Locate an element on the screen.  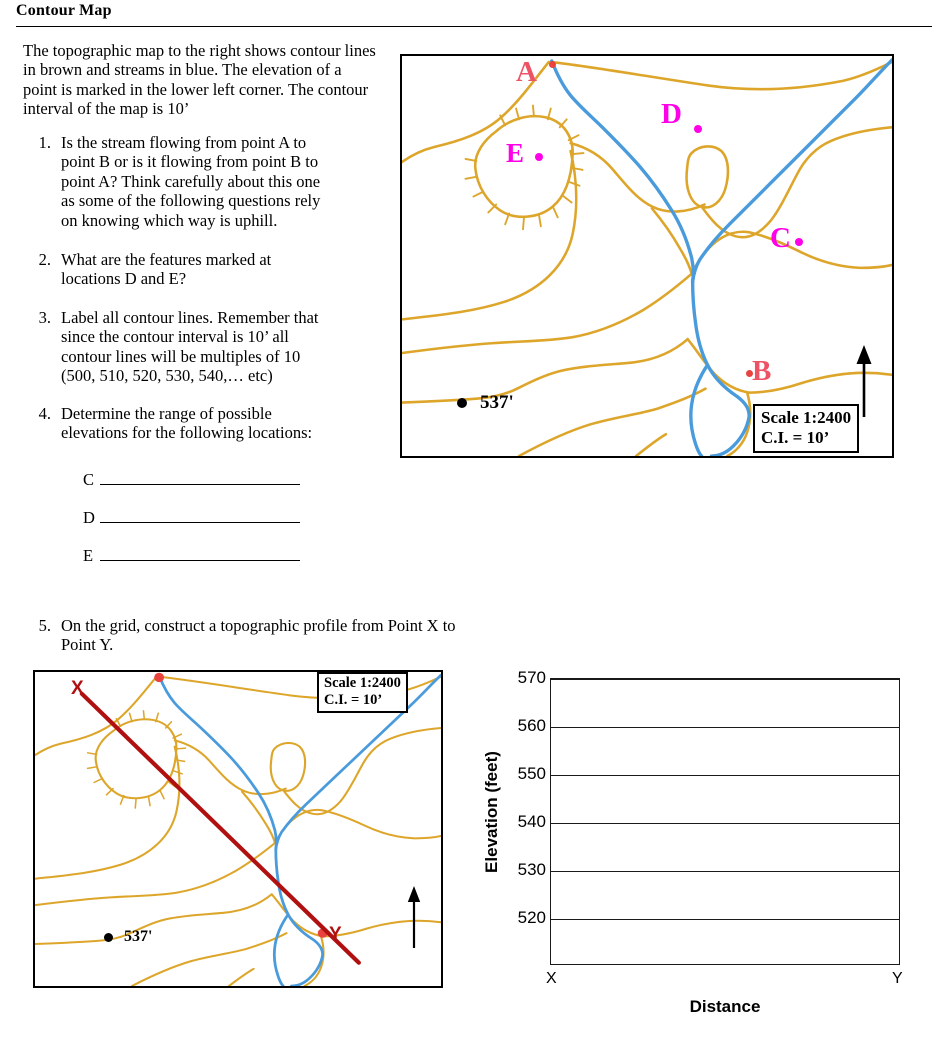
page-title: Contour Map is located at coordinates (64, 10).